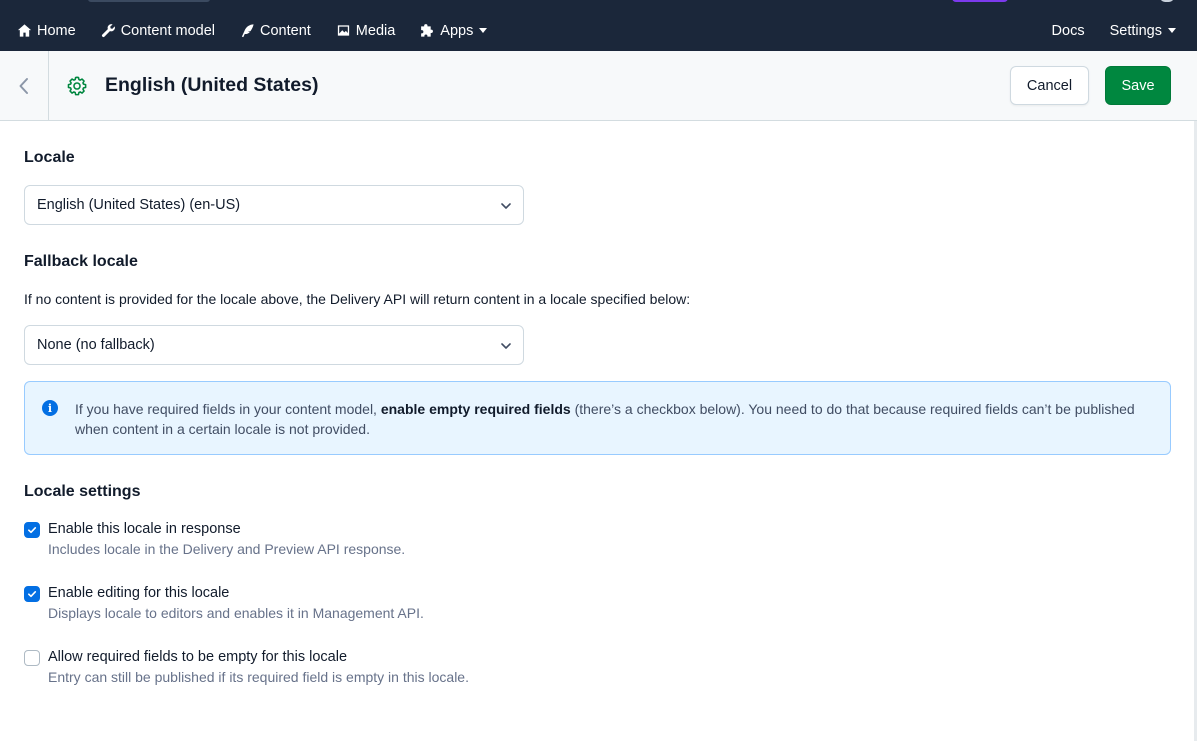  Describe the element at coordinates (56, 30) in the screenshot. I see `nav-item-label: Home` at that location.